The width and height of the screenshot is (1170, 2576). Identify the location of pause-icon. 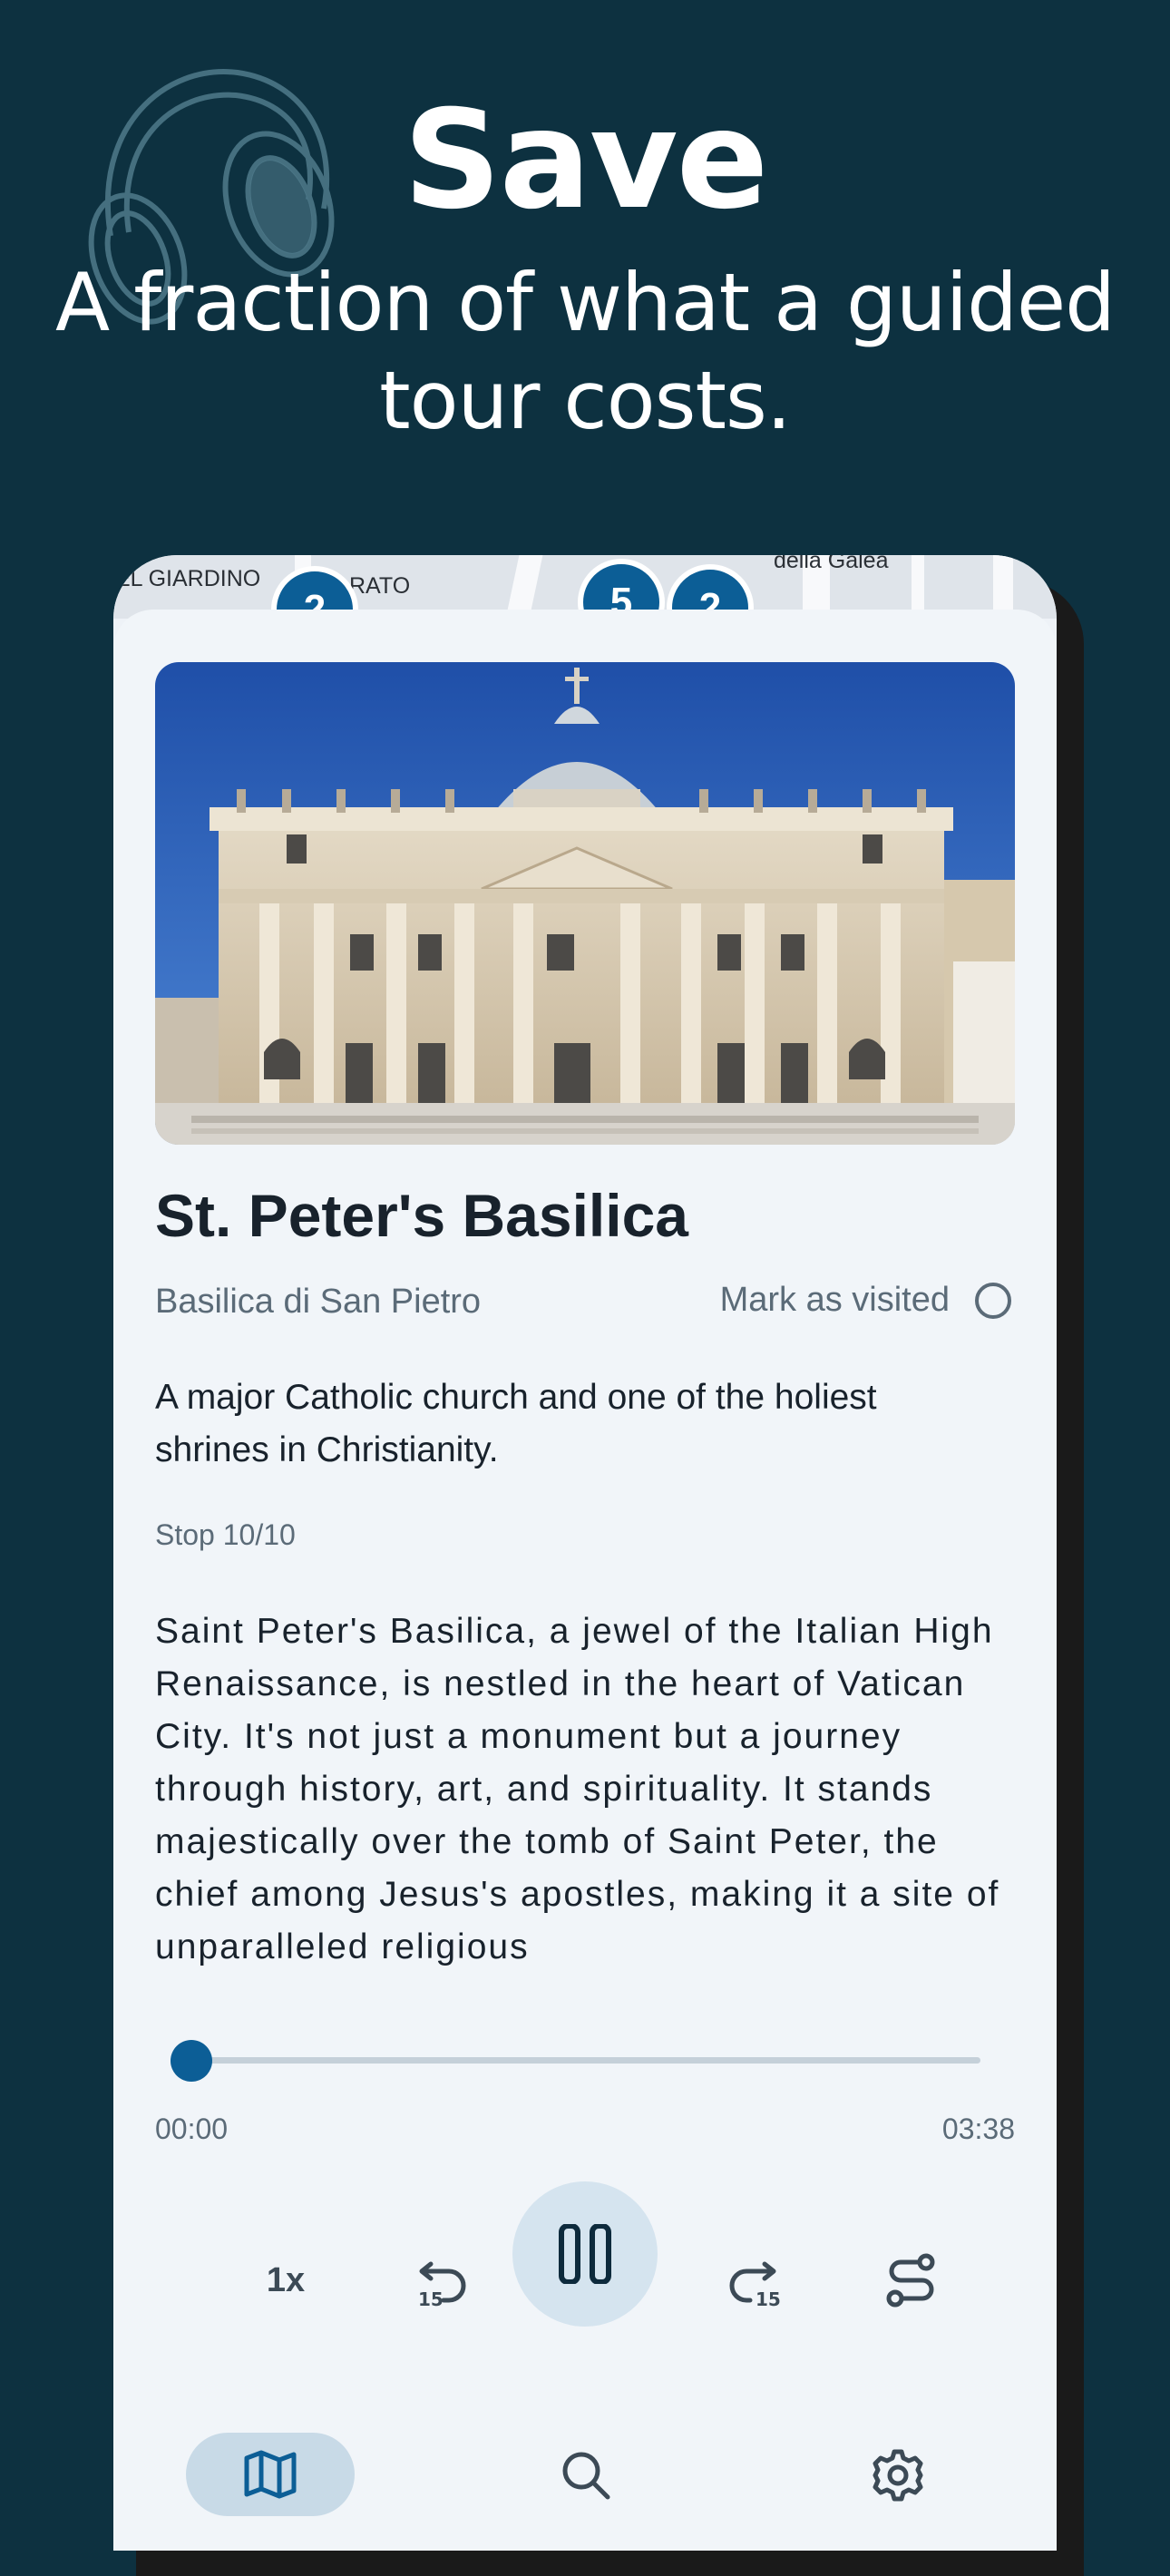
(585, 2254).